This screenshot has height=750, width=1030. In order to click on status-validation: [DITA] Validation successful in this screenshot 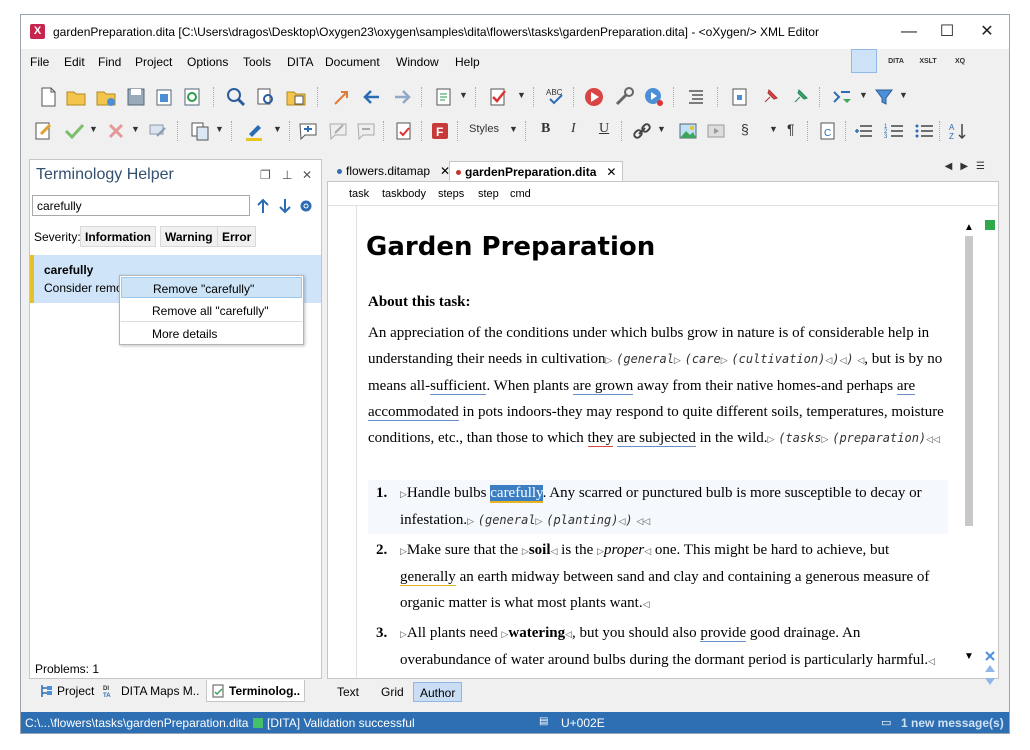, I will do `click(341, 723)`.